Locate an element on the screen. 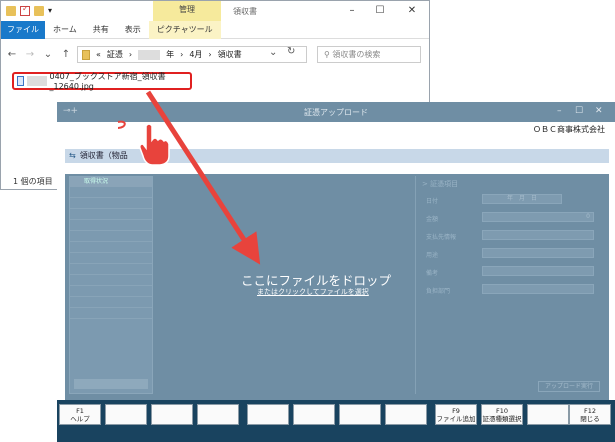 The height and width of the screenshot is (442, 615). date-field: 年 月 日 is located at coordinates (522, 199).